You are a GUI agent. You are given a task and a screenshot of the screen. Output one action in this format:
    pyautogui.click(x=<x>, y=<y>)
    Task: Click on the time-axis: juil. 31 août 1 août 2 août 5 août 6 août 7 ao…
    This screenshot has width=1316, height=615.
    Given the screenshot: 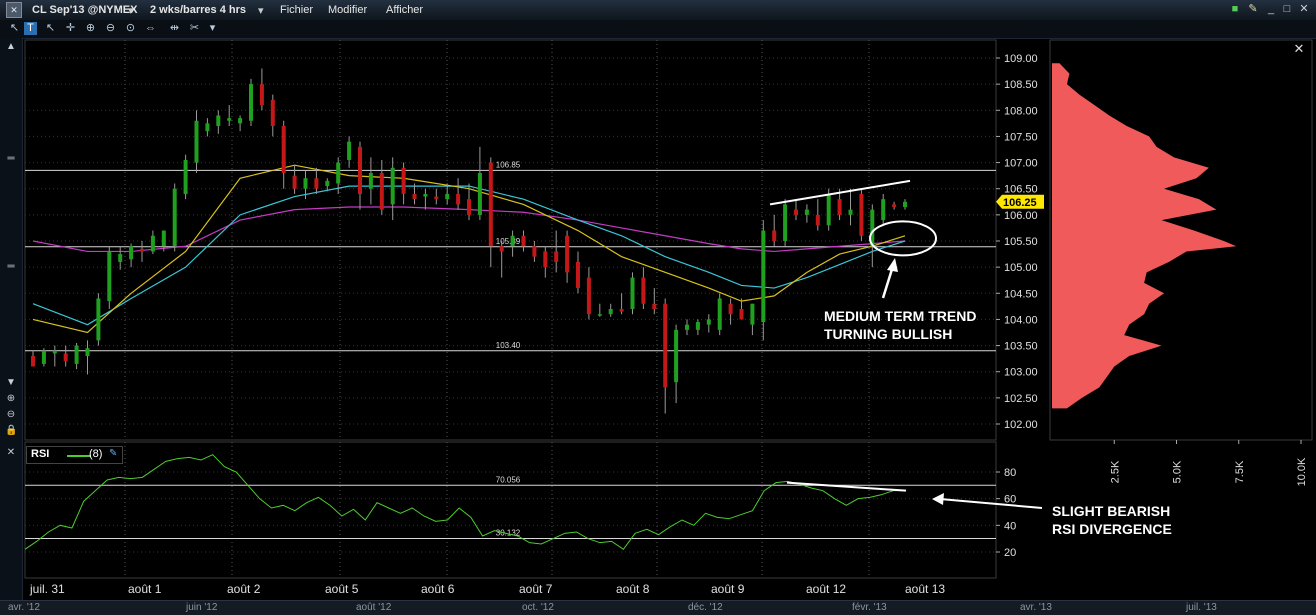 What is the action you would take?
    pyautogui.click(x=487, y=589)
    